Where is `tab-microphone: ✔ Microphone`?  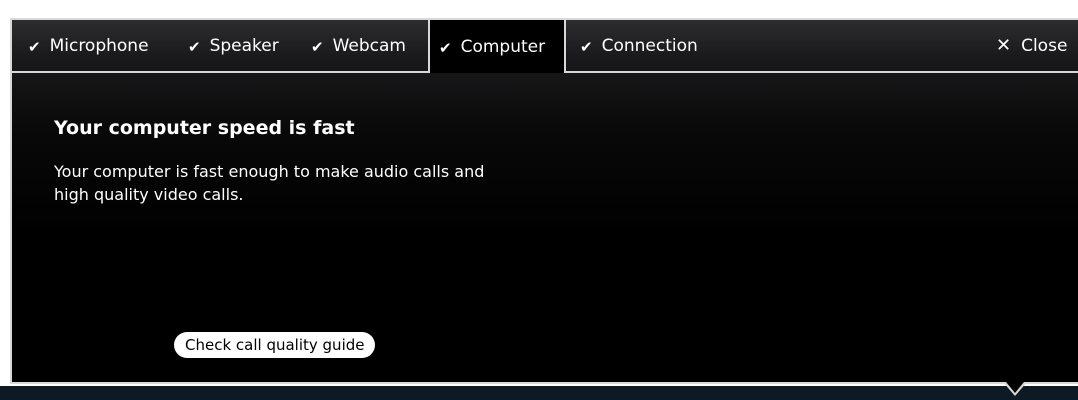 tab-microphone: ✔ Microphone is located at coordinates (88, 45).